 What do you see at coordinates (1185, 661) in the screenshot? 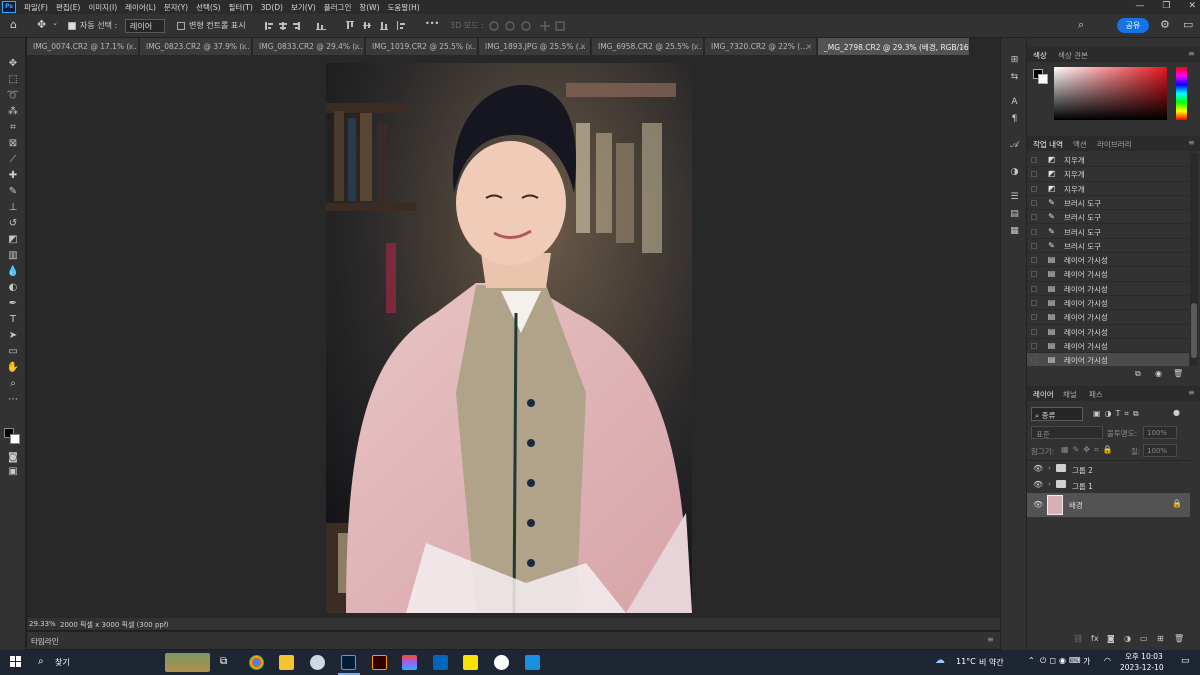
I see `notification-icon: ▭` at bounding box center [1185, 661].